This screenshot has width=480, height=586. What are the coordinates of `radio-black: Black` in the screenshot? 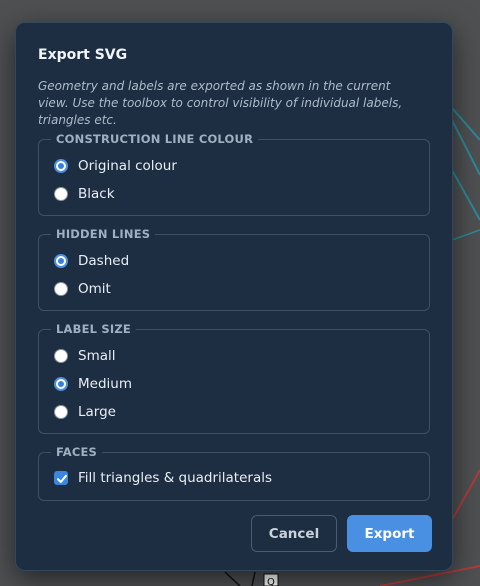 It's located at (84, 194).